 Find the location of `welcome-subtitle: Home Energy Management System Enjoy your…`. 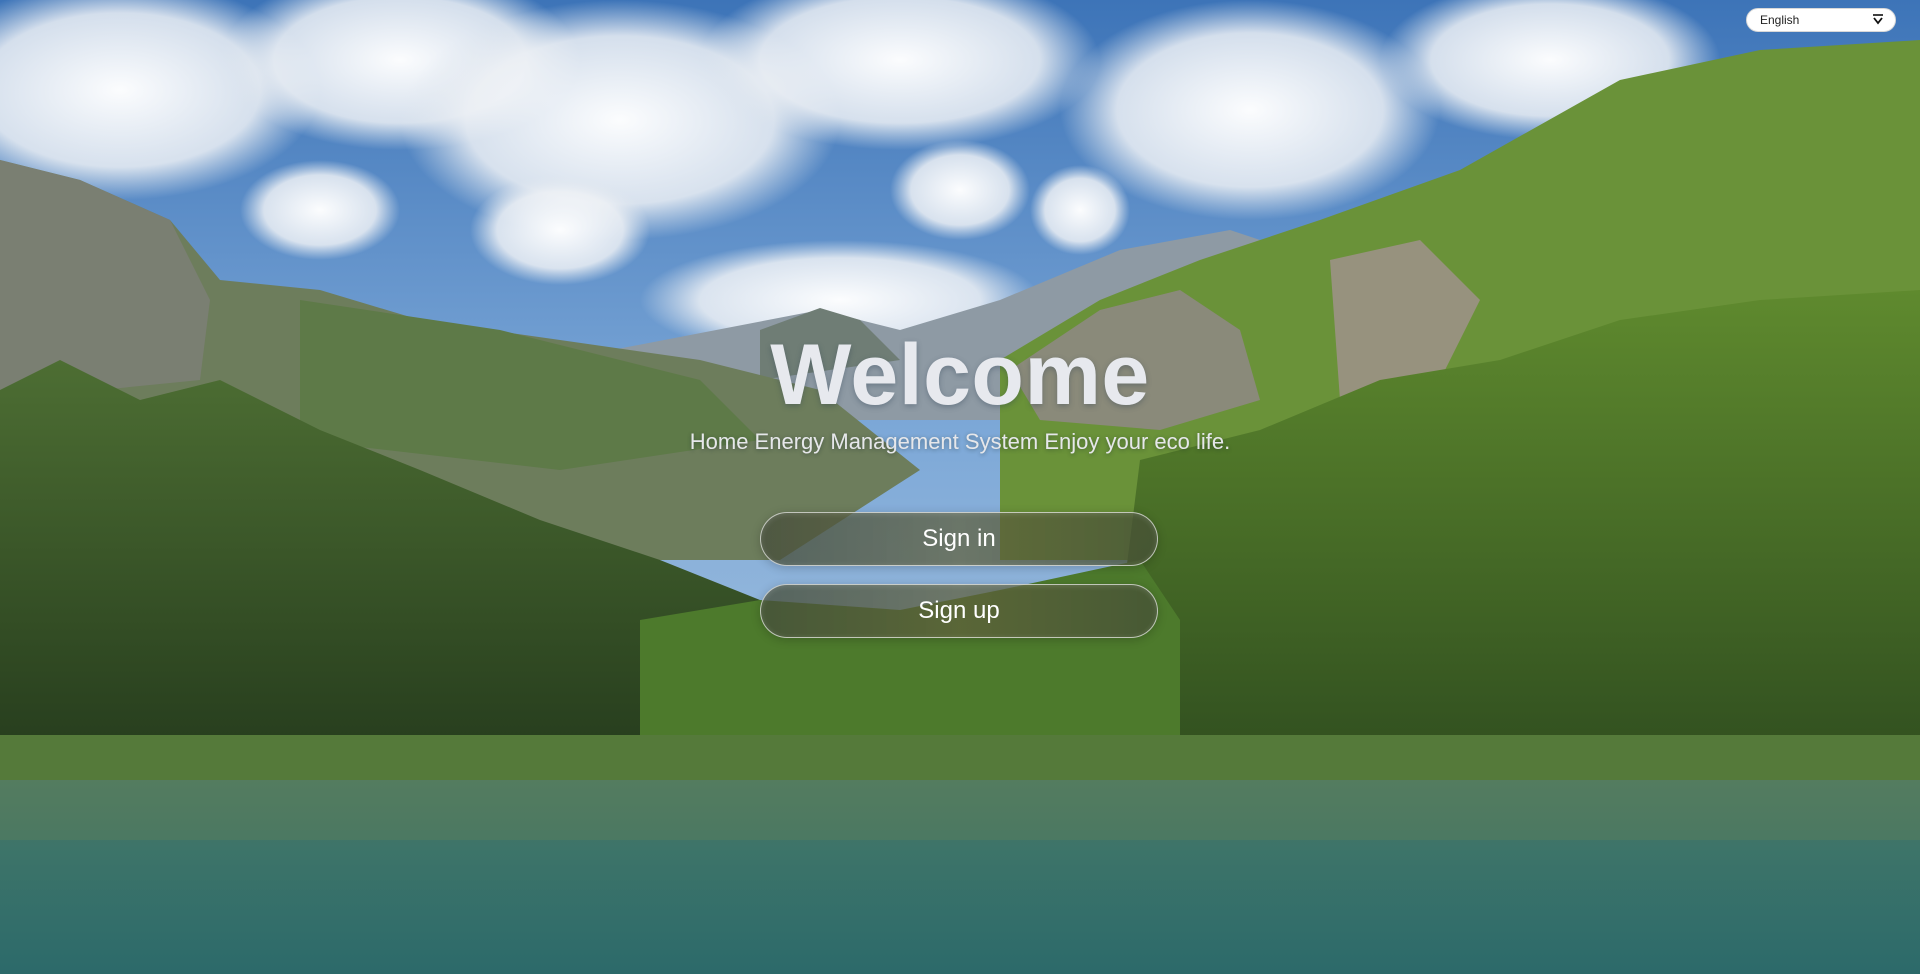

welcome-subtitle: Home Energy Management System Enjoy your… is located at coordinates (960, 441).